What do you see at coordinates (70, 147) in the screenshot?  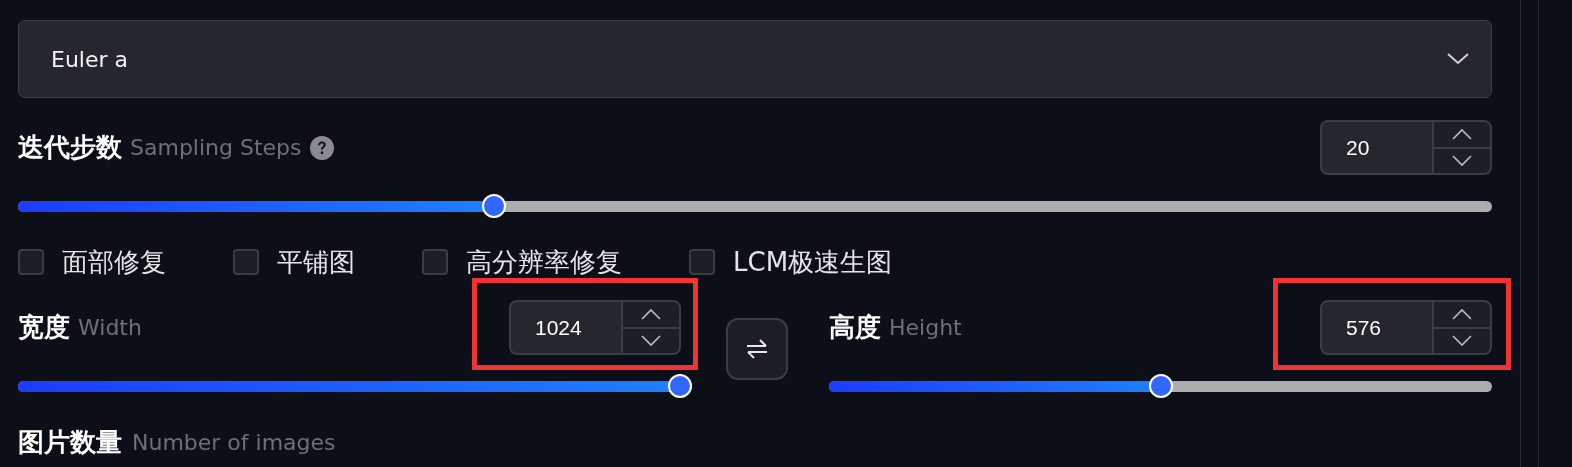 I see `field-label: 迭代步数` at bounding box center [70, 147].